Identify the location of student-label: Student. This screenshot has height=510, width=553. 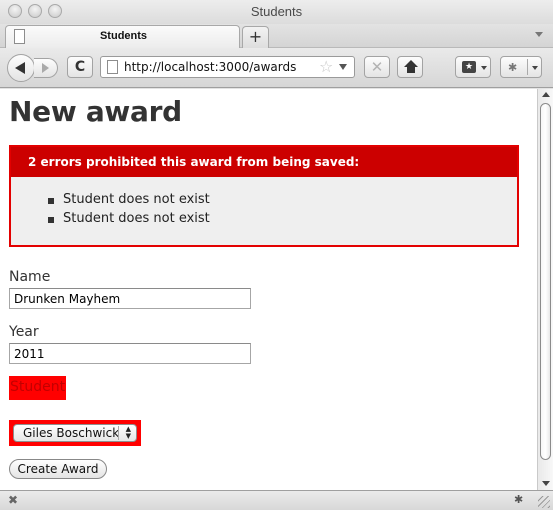
(38, 388).